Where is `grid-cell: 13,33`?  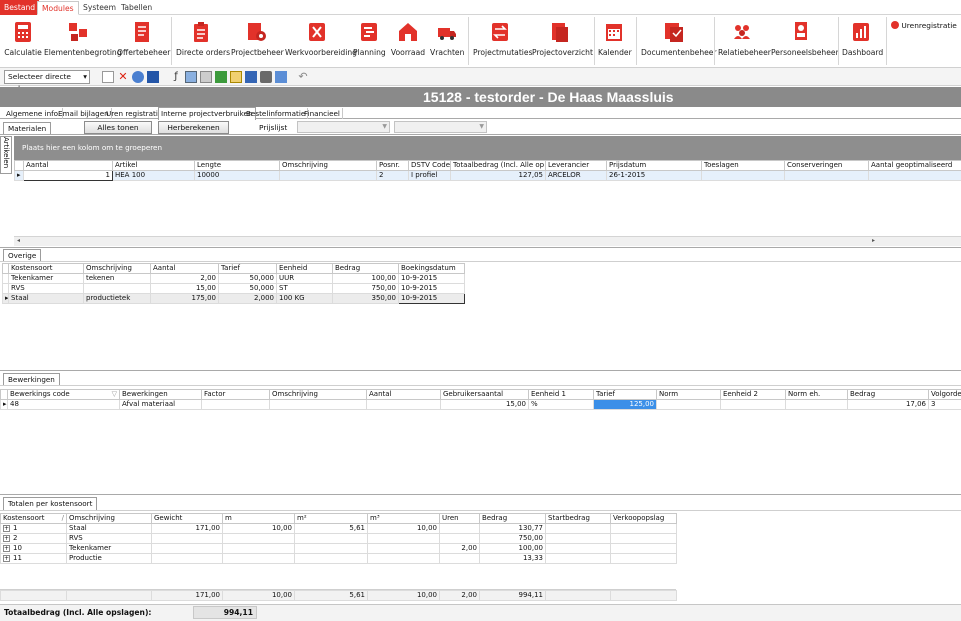
grid-cell: 13,33 is located at coordinates (512, 558).